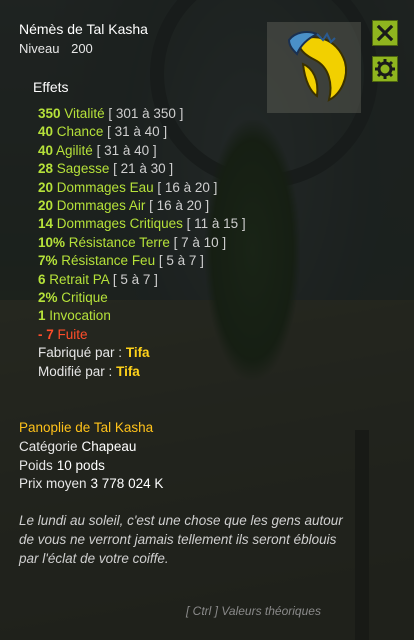  What do you see at coordinates (51, 87) in the screenshot?
I see `effects-heading: Effets` at bounding box center [51, 87].